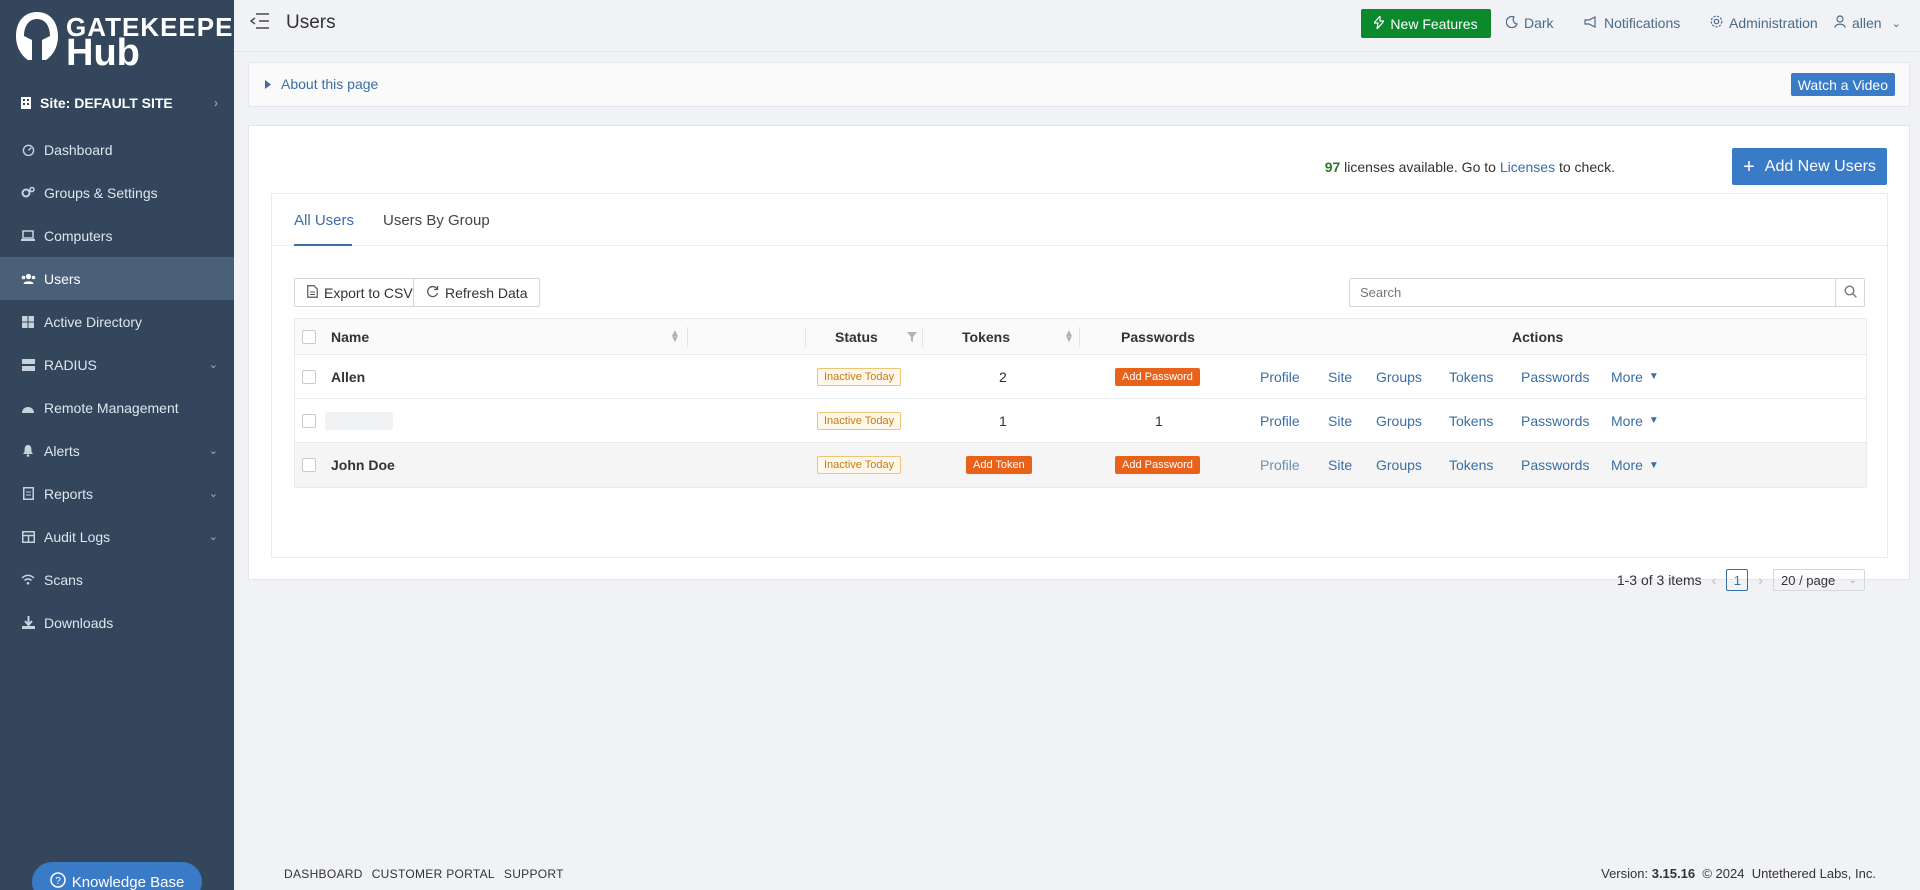  What do you see at coordinates (433, 874) in the screenshot?
I see `footer-link-customer-portal: CUSTOMER PORTAL` at bounding box center [433, 874].